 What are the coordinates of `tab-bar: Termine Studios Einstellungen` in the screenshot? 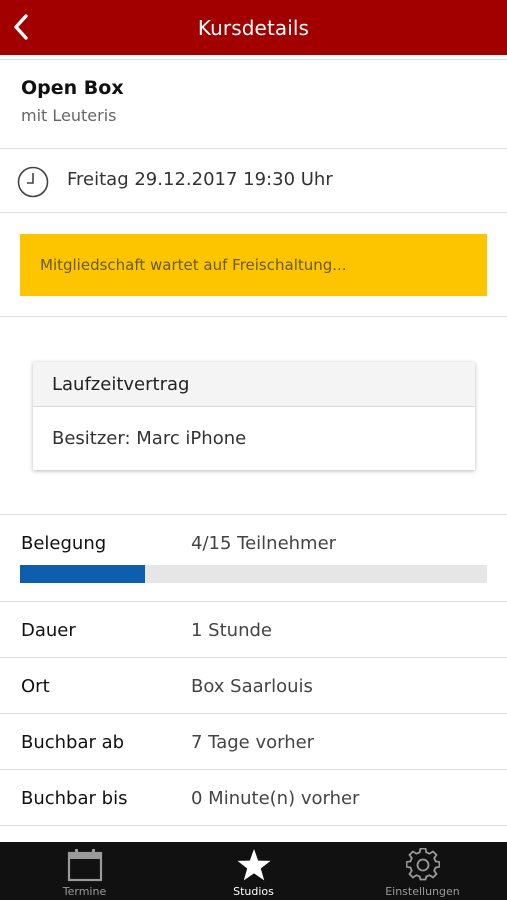 It's located at (253, 871).